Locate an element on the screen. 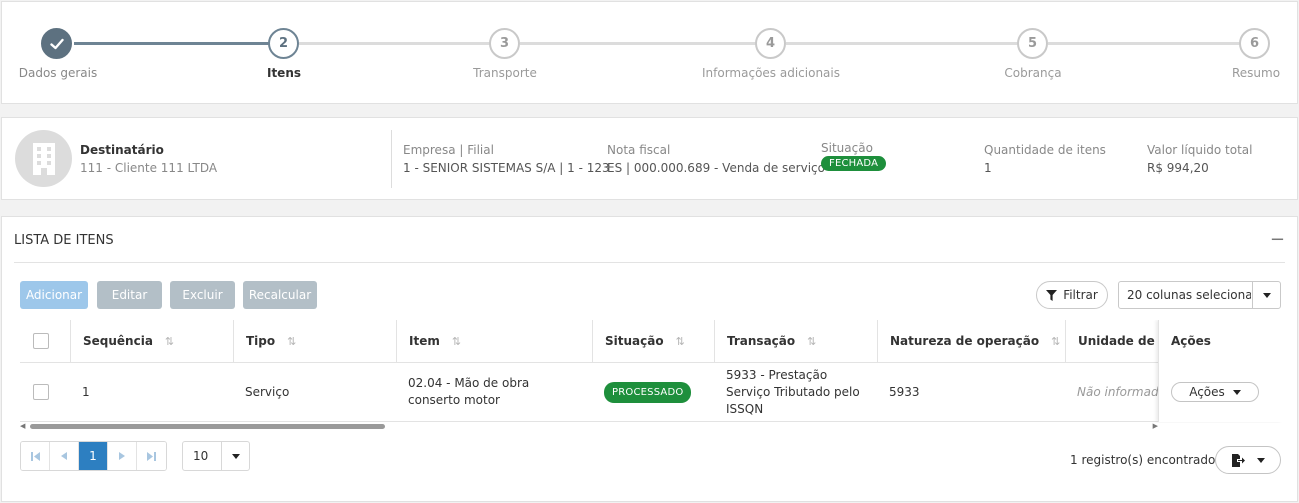 The height and width of the screenshot is (503, 1299). step-resumo: 6 is located at coordinates (1254, 43).